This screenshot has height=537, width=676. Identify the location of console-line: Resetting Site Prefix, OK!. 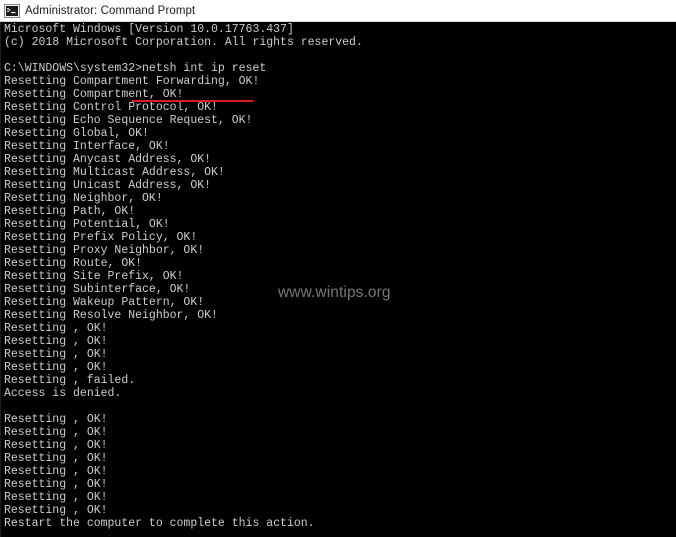
(94, 276).